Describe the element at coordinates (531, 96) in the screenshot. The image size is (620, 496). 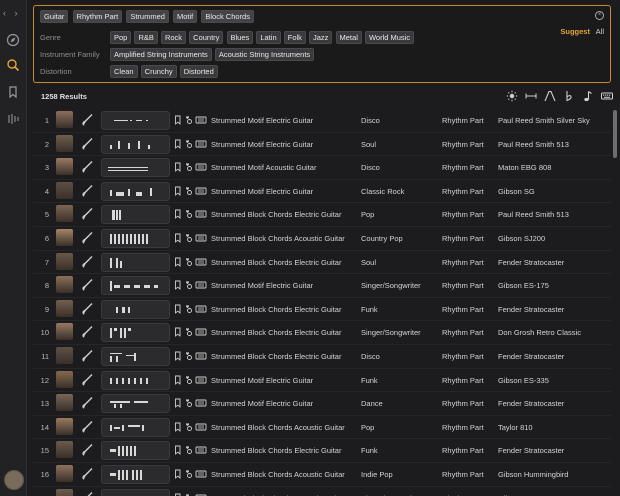
I see `length-icon` at that location.